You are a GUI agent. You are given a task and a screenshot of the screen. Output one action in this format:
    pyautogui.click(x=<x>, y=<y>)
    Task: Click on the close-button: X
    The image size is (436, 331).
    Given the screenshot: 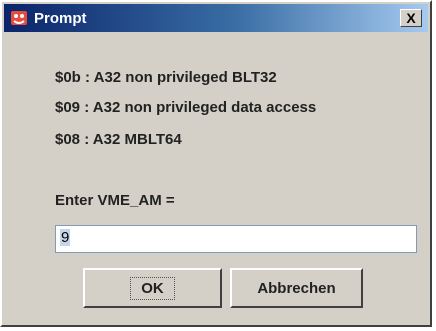 What is the action you would take?
    pyautogui.click(x=411, y=18)
    